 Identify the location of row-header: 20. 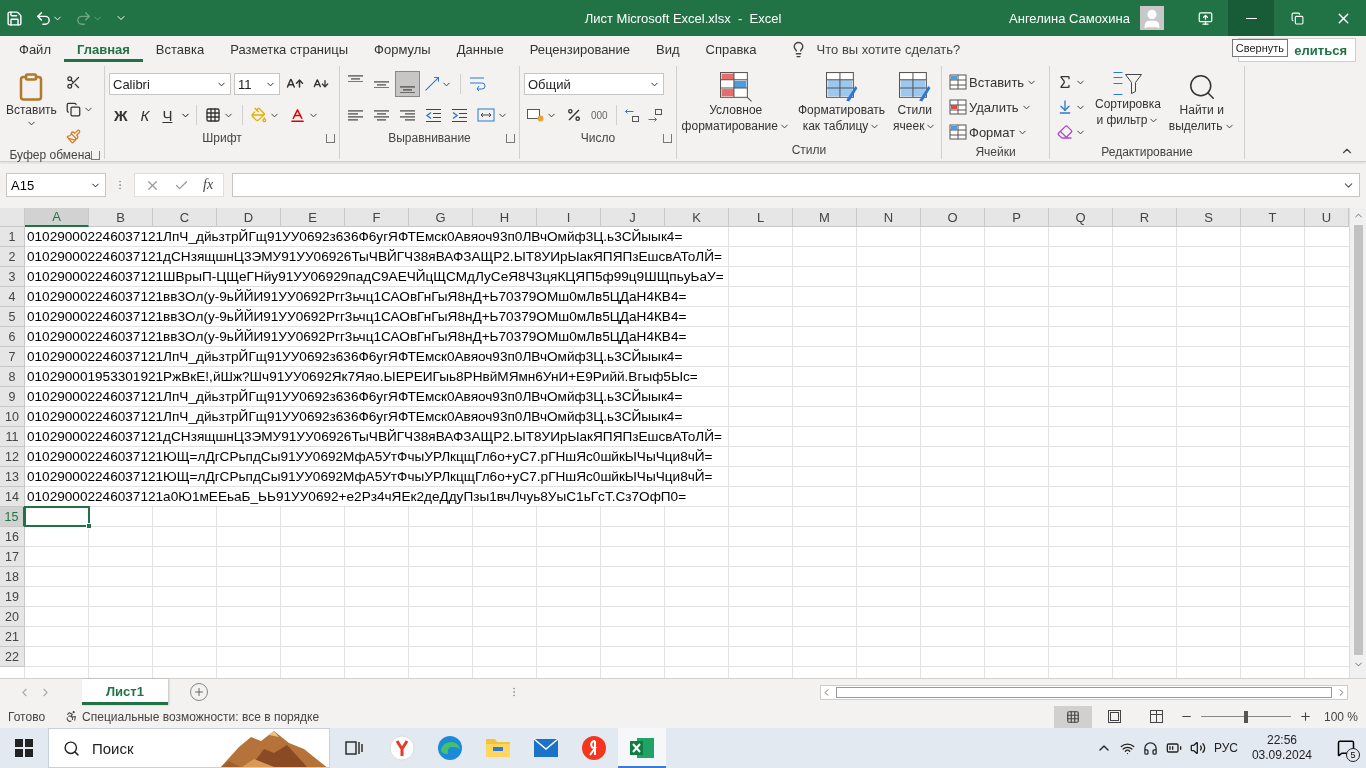
(12, 617).